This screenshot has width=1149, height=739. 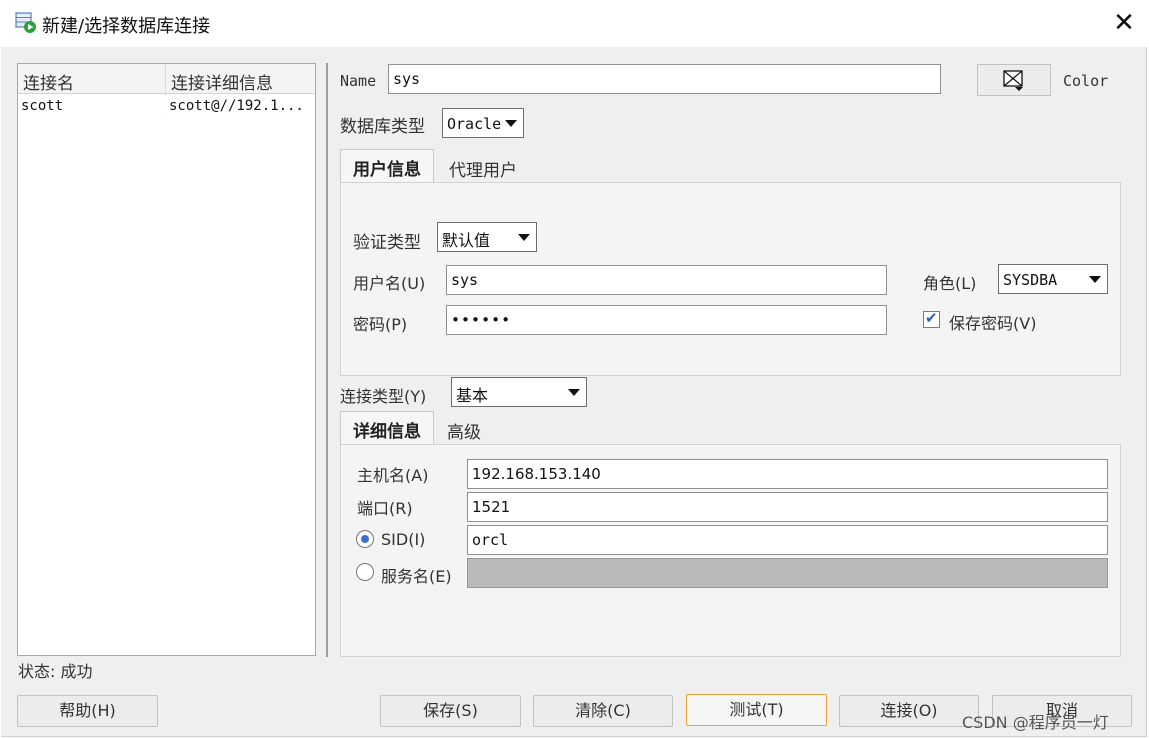 What do you see at coordinates (25, 22) in the screenshot?
I see `database-connect-icon` at bounding box center [25, 22].